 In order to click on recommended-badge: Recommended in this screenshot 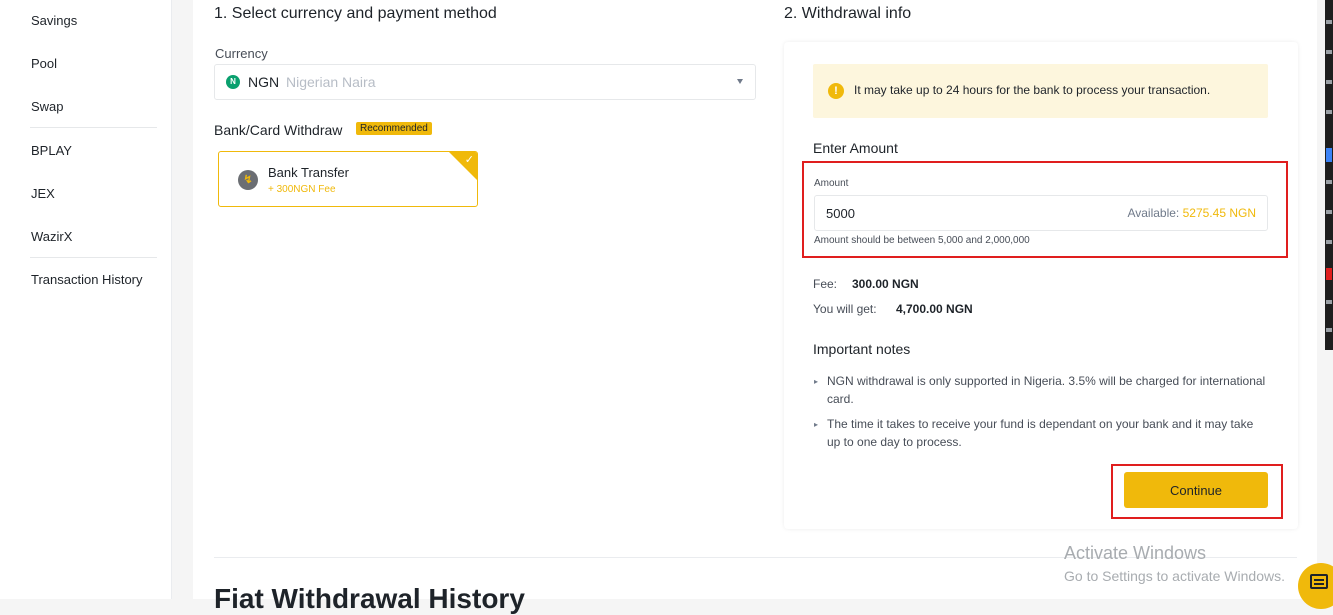, I will do `click(394, 128)`.